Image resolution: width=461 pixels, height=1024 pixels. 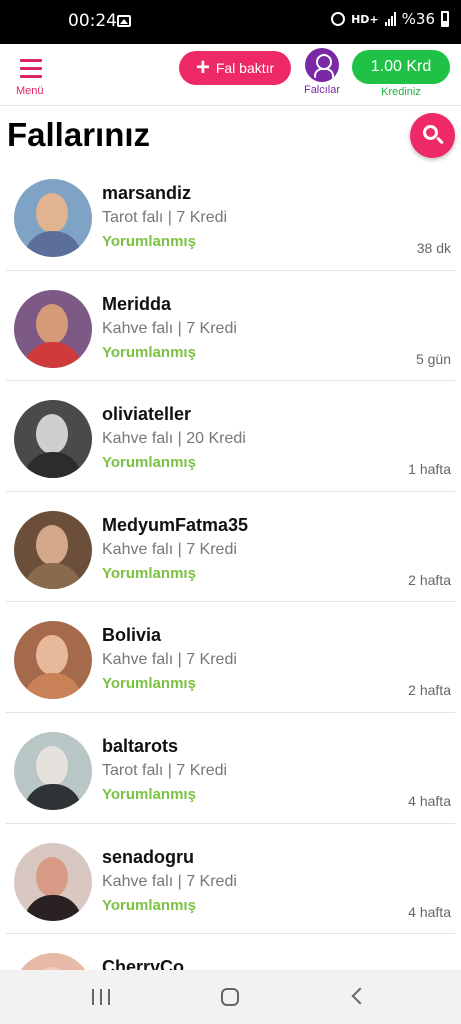 I want to click on reading-time: 1 hafta, so click(x=429, y=469).